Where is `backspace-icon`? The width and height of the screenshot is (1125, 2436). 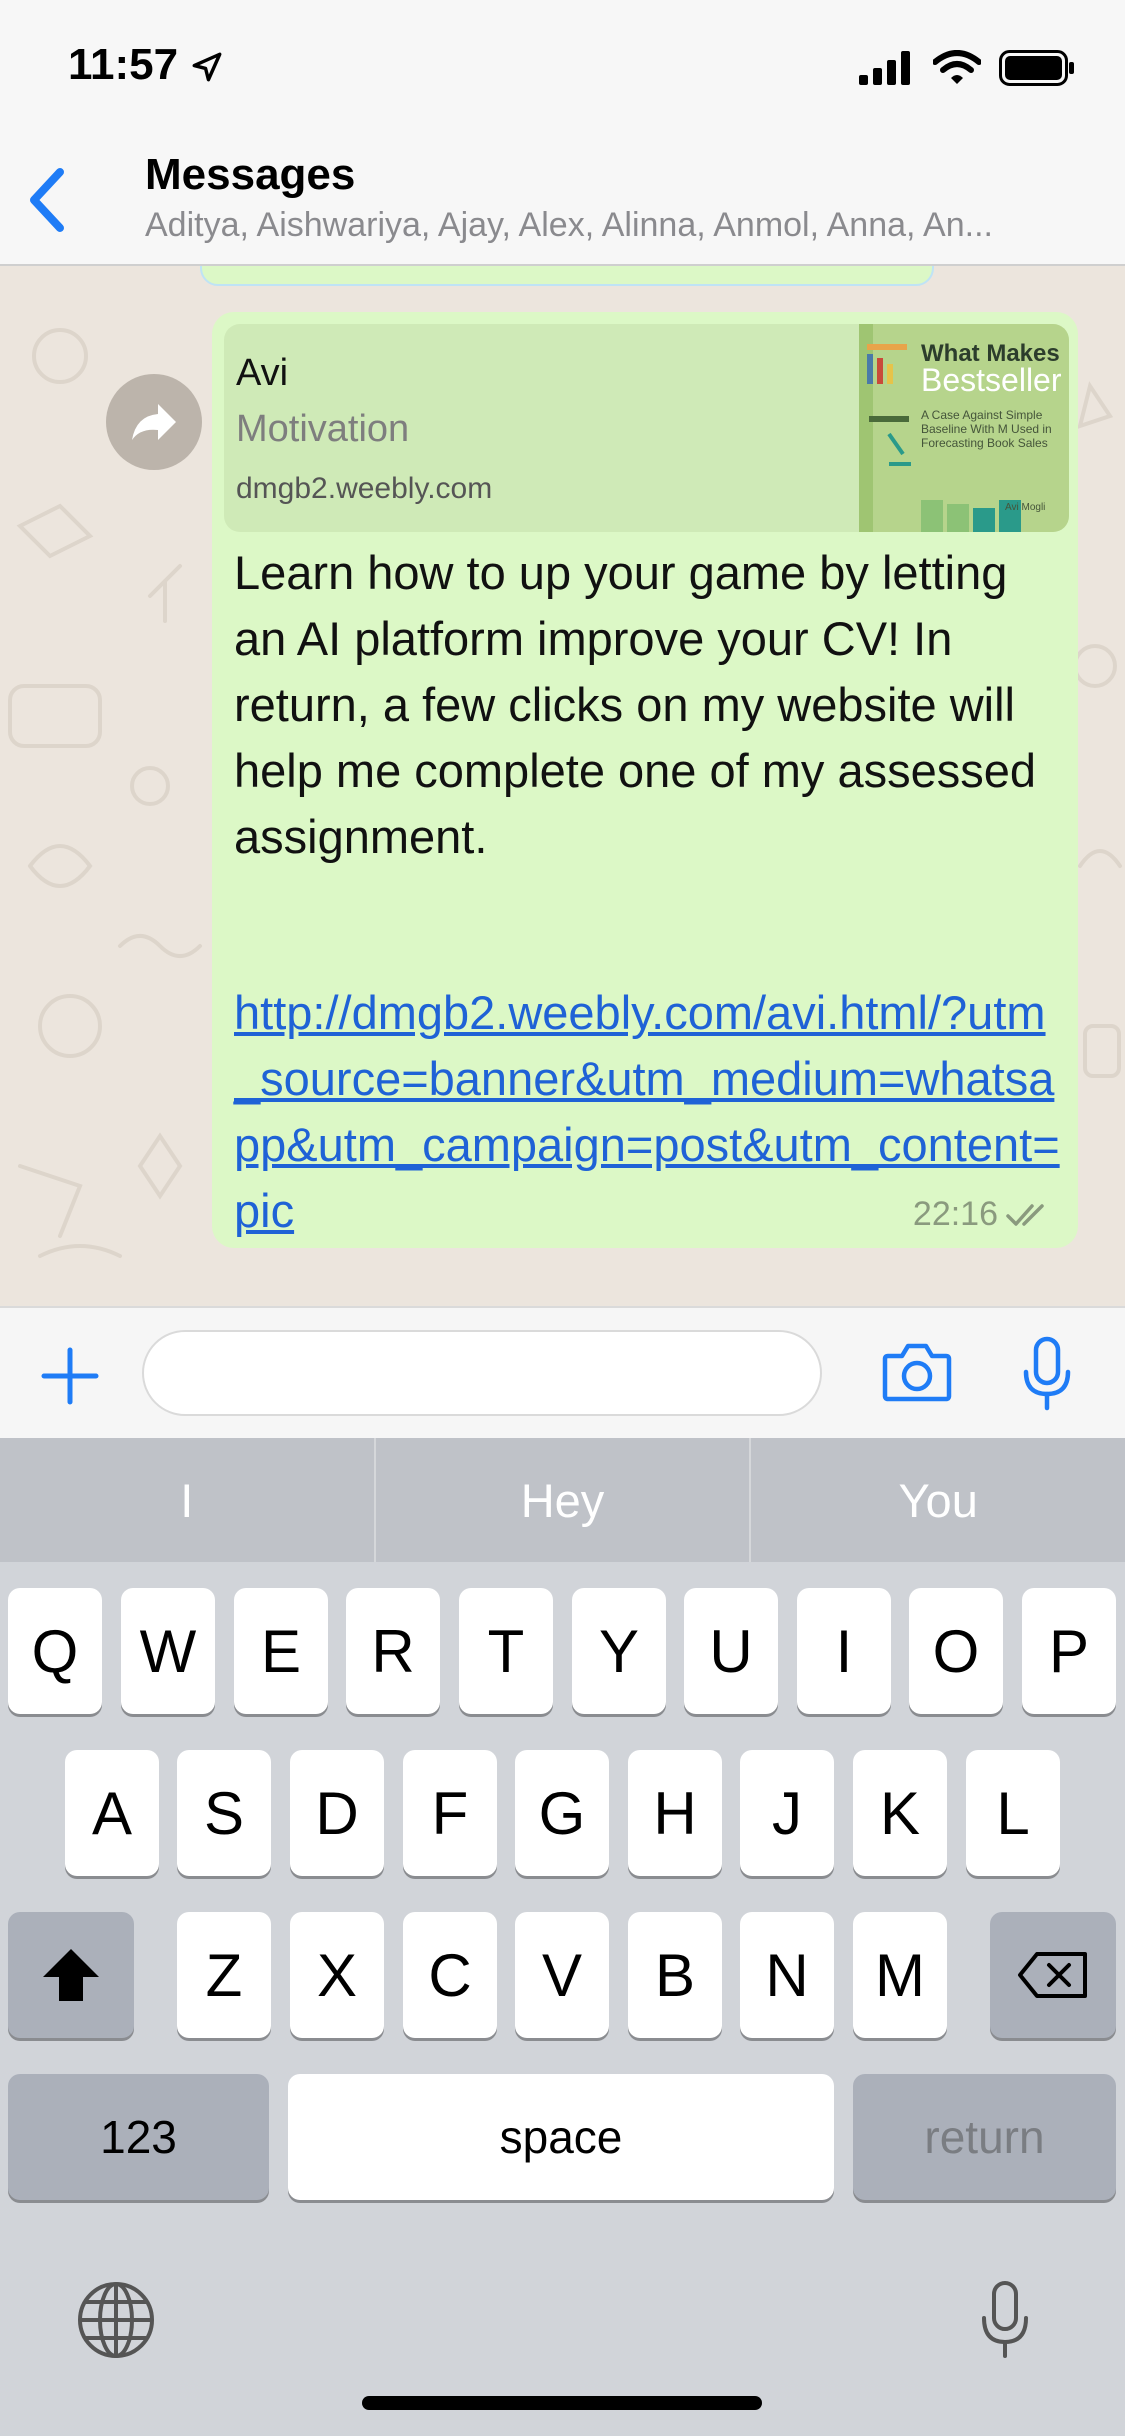
backspace-icon is located at coordinates (1052, 1975).